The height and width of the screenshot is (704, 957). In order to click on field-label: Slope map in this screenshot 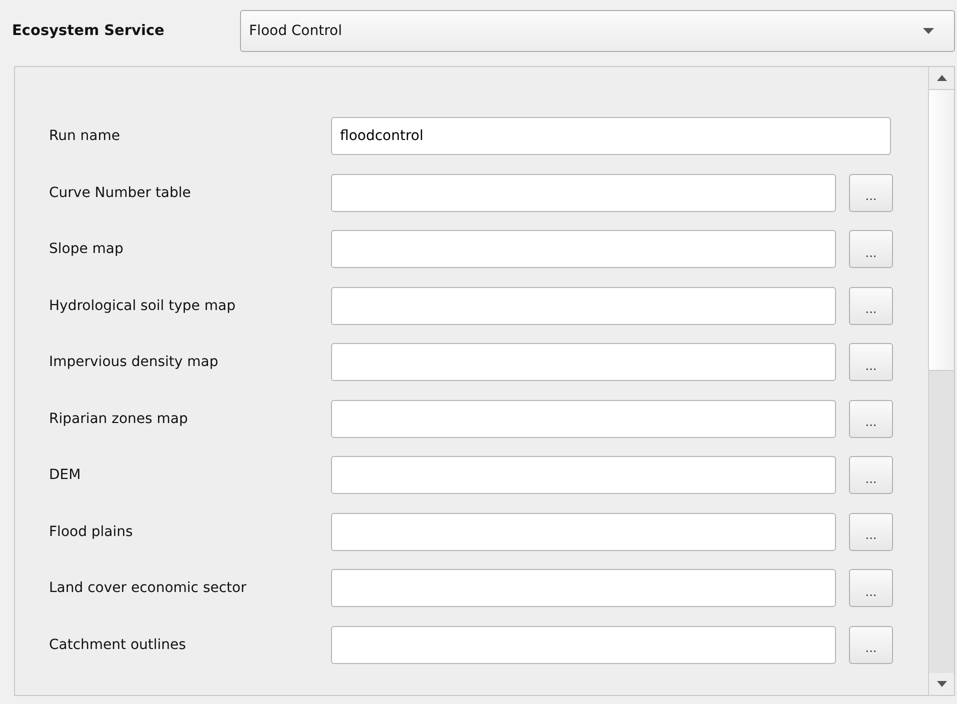, I will do `click(86, 249)`.